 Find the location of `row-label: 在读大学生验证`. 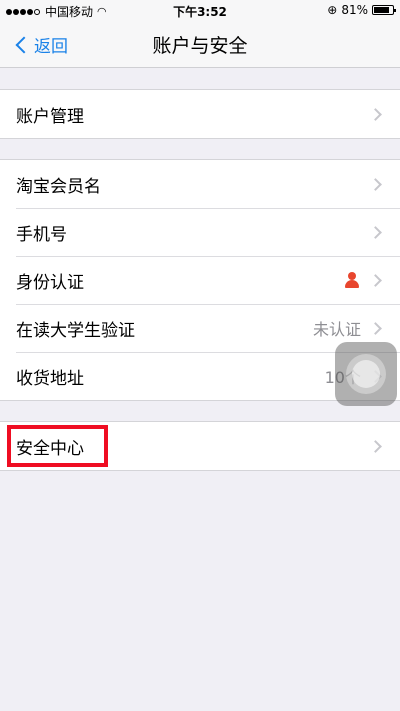

row-label: 在读大学生验证 is located at coordinates (75, 330).